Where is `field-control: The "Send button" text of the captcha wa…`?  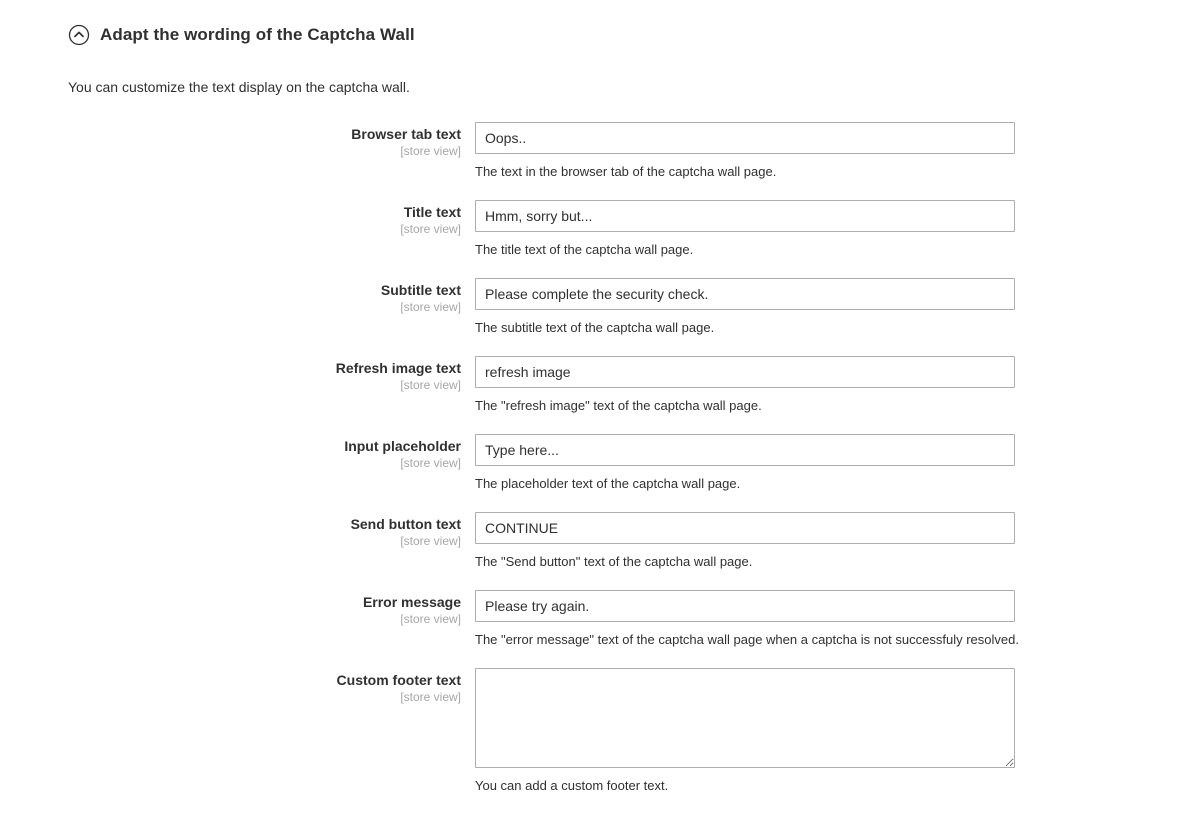
field-control: The "Send button" text of the captcha wa… is located at coordinates (837, 541).